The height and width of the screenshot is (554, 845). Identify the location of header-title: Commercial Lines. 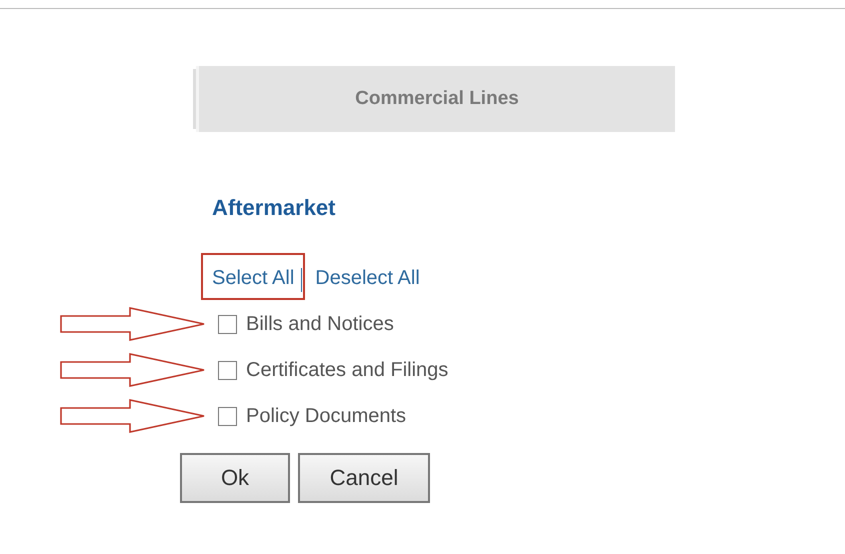
(437, 99).